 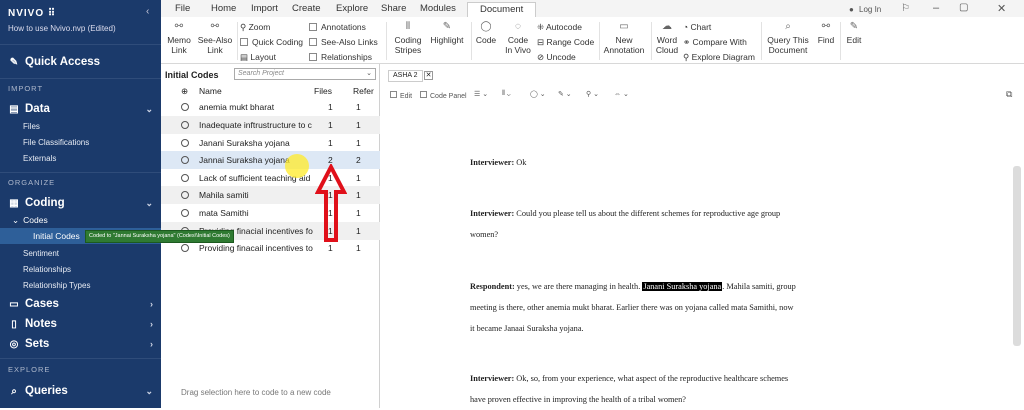 What do you see at coordinates (438, 8) in the screenshot?
I see `tab-modules: Modules` at bounding box center [438, 8].